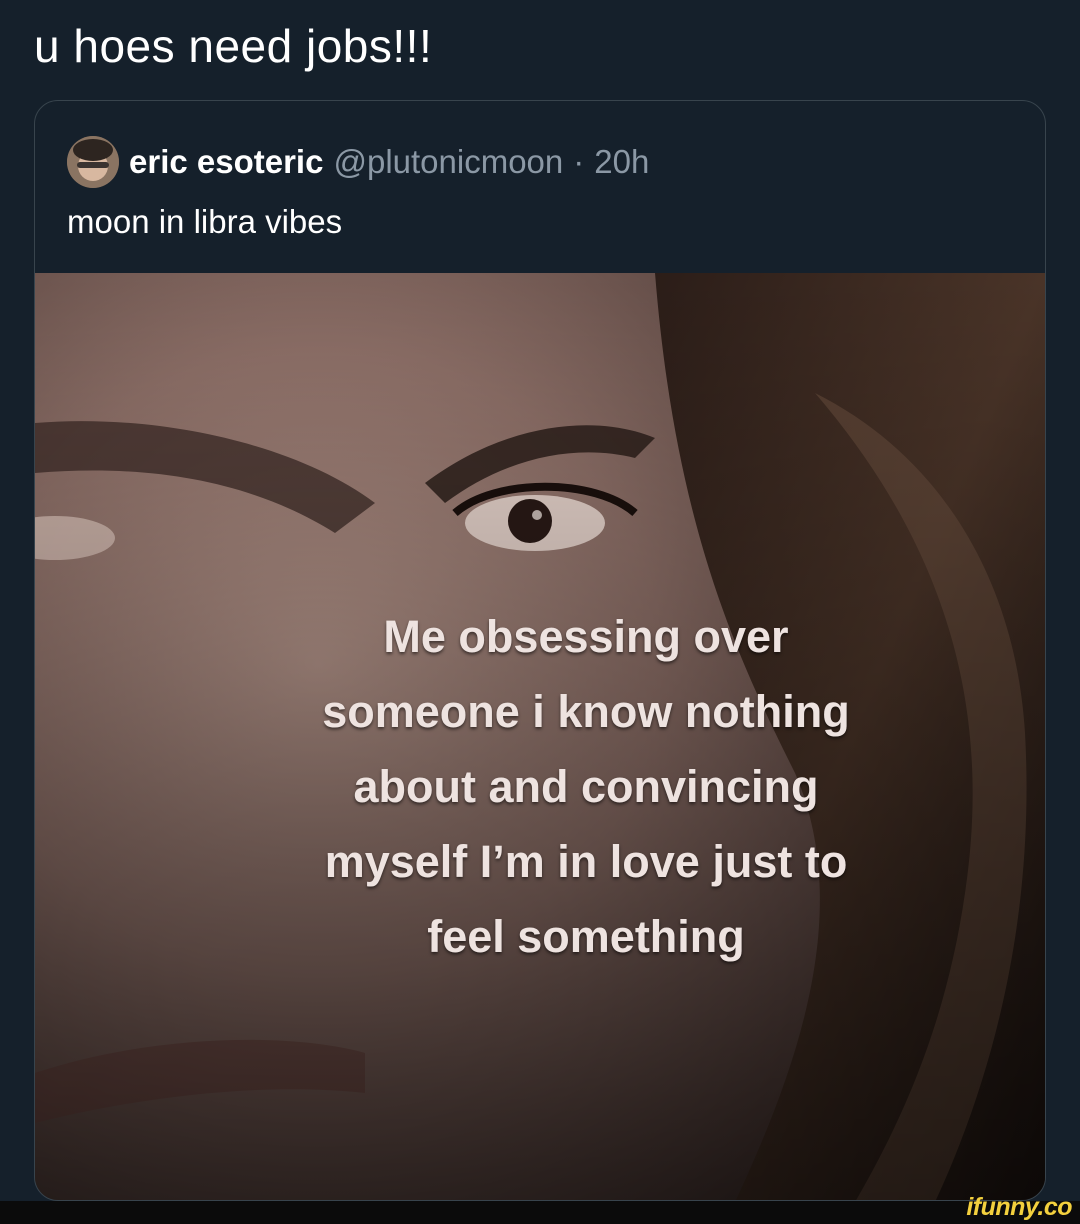 The height and width of the screenshot is (1224, 1080). I want to click on watermark-bar, so click(540, 1212).